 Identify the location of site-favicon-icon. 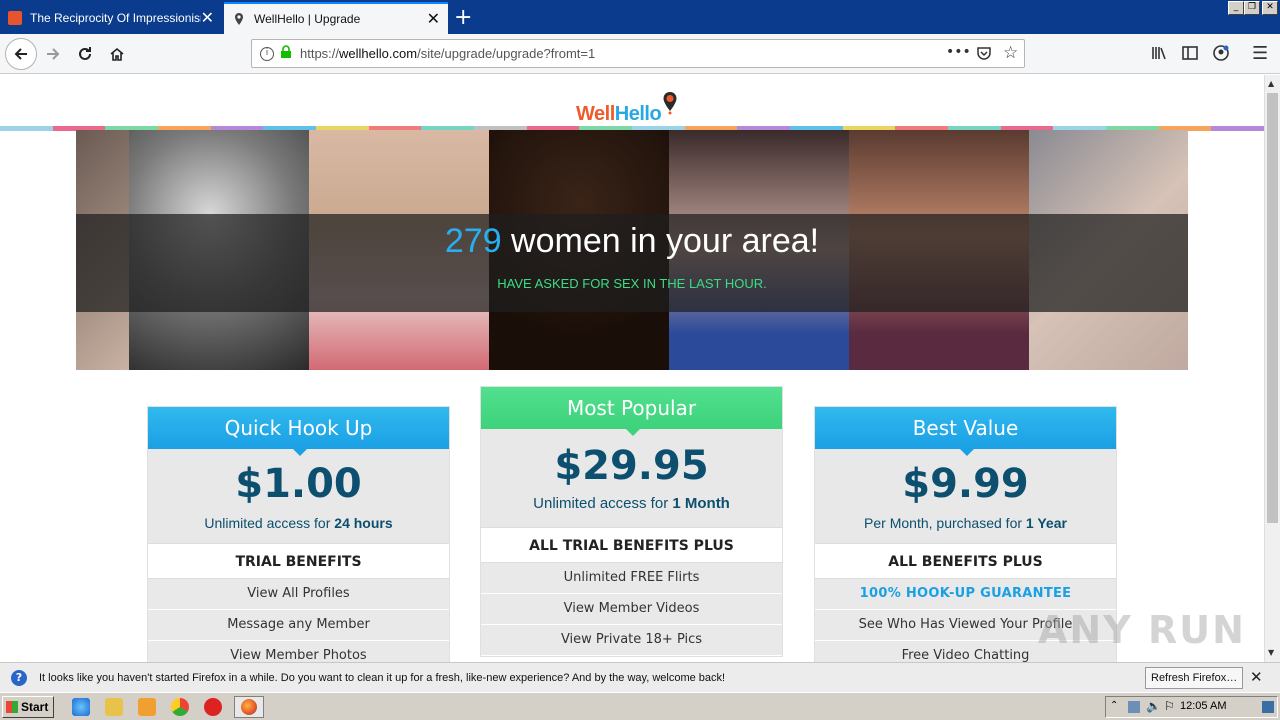
(15, 18).